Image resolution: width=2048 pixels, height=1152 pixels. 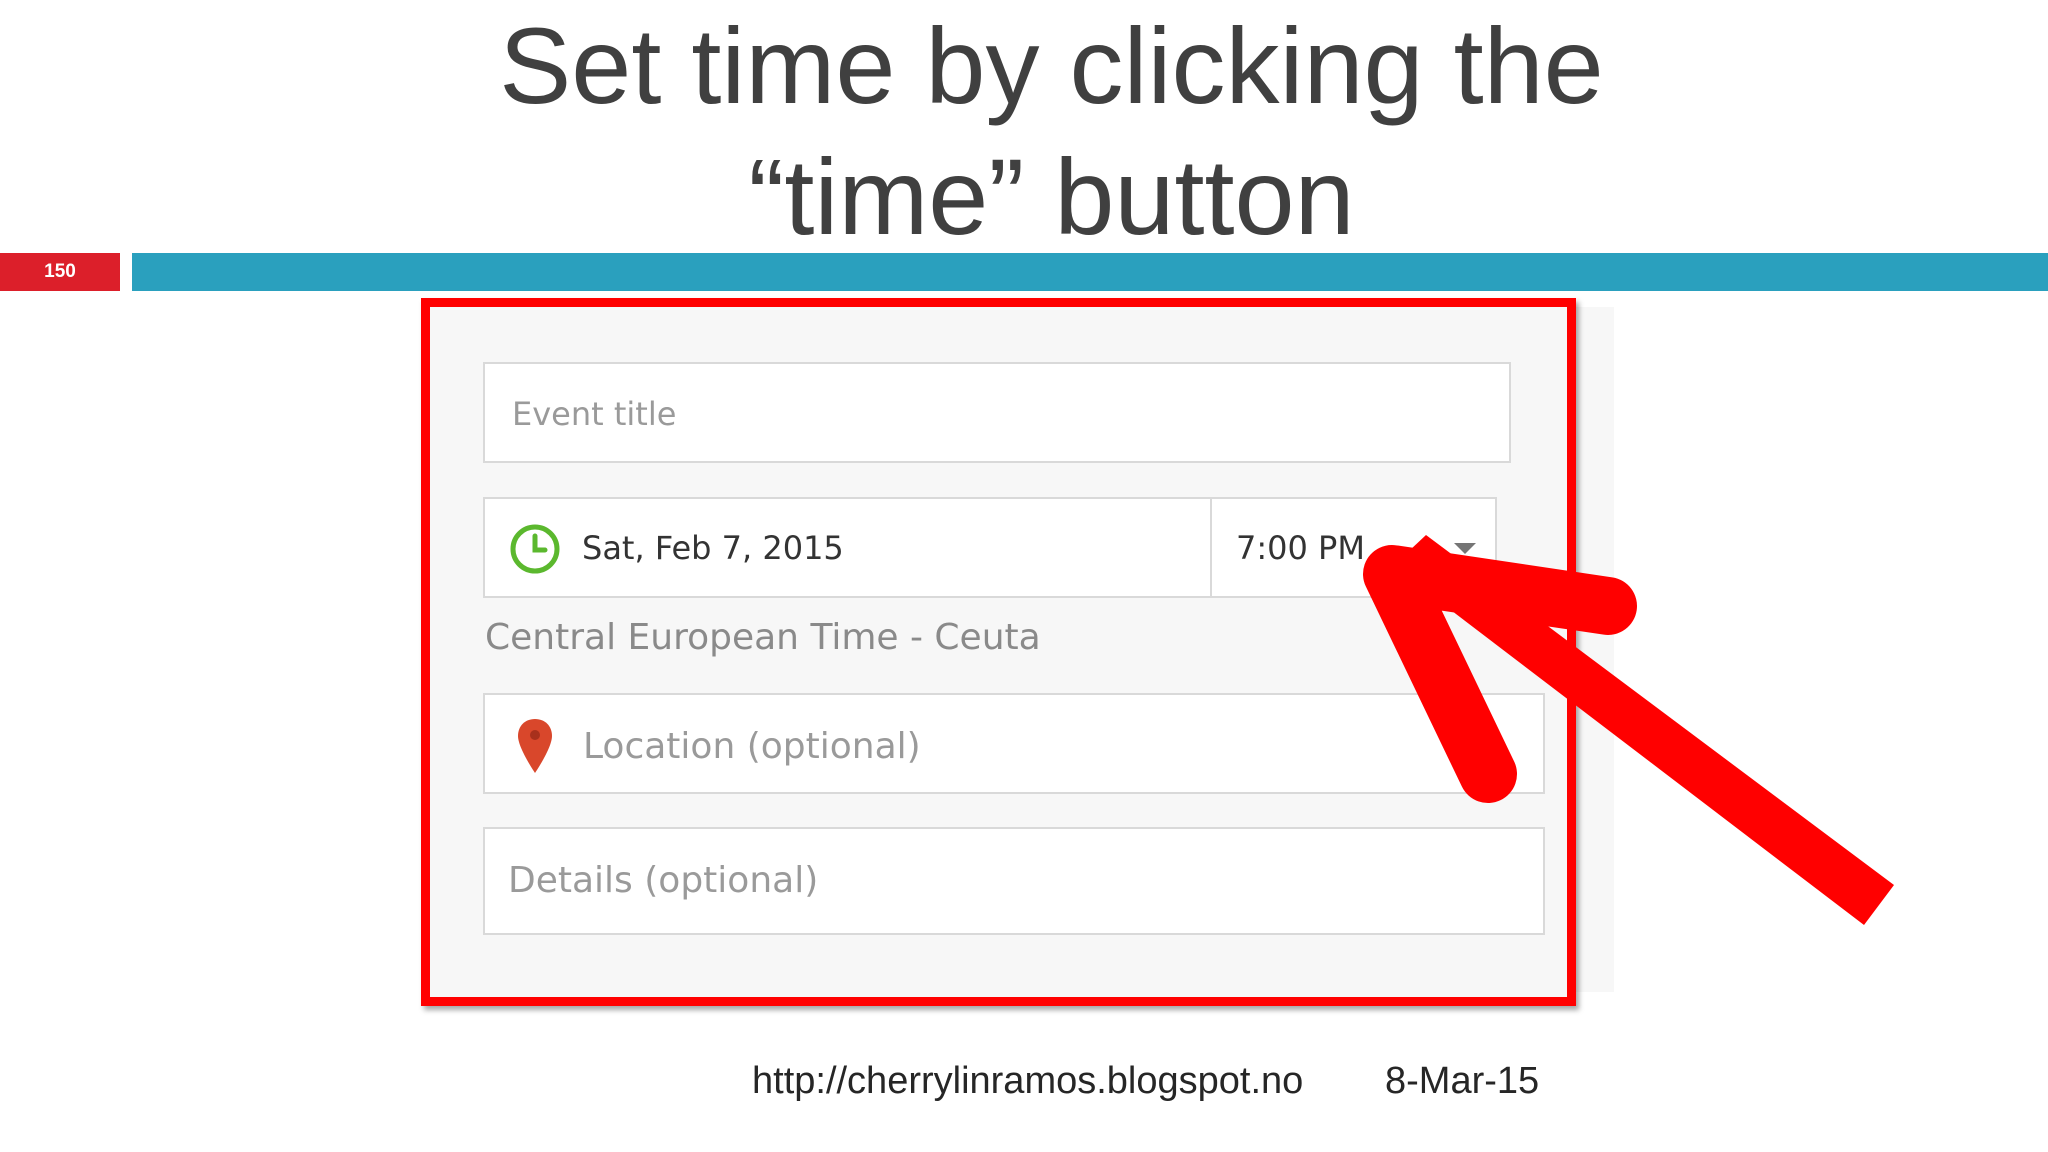 I want to click on header-rule-bar, so click(x=1090, y=272).